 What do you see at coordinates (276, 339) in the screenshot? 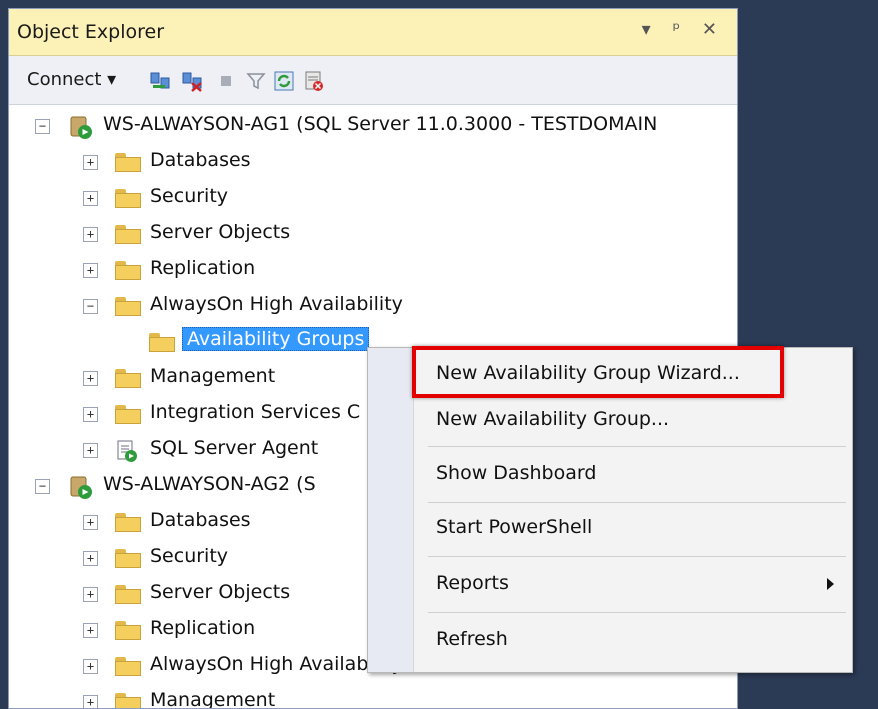
I see `tree-node-label-selected: Availability Groups` at bounding box center [276, 339].